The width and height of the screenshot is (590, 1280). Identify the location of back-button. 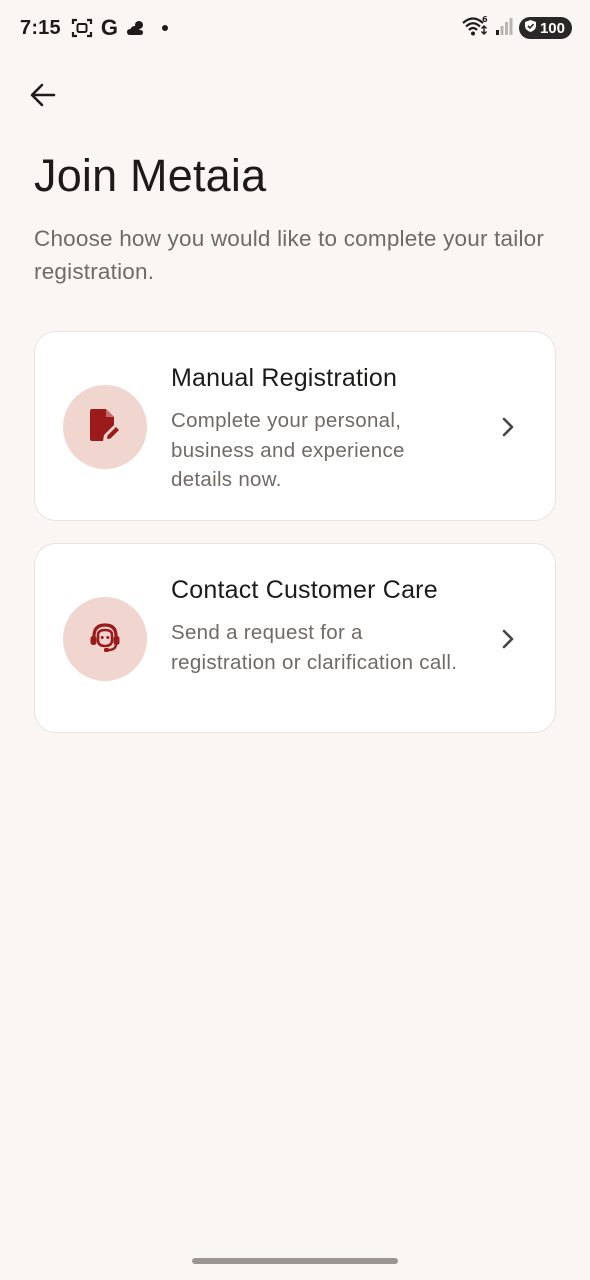
(43, 97).